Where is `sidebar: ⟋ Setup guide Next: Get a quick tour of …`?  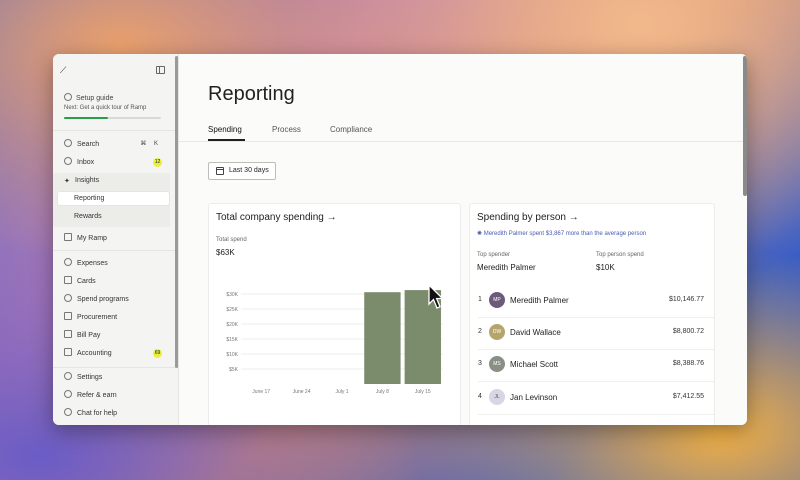 sidebar: ⟋ Setup guide Next: Get a quick tour of … is located at coordinates (116, 239).